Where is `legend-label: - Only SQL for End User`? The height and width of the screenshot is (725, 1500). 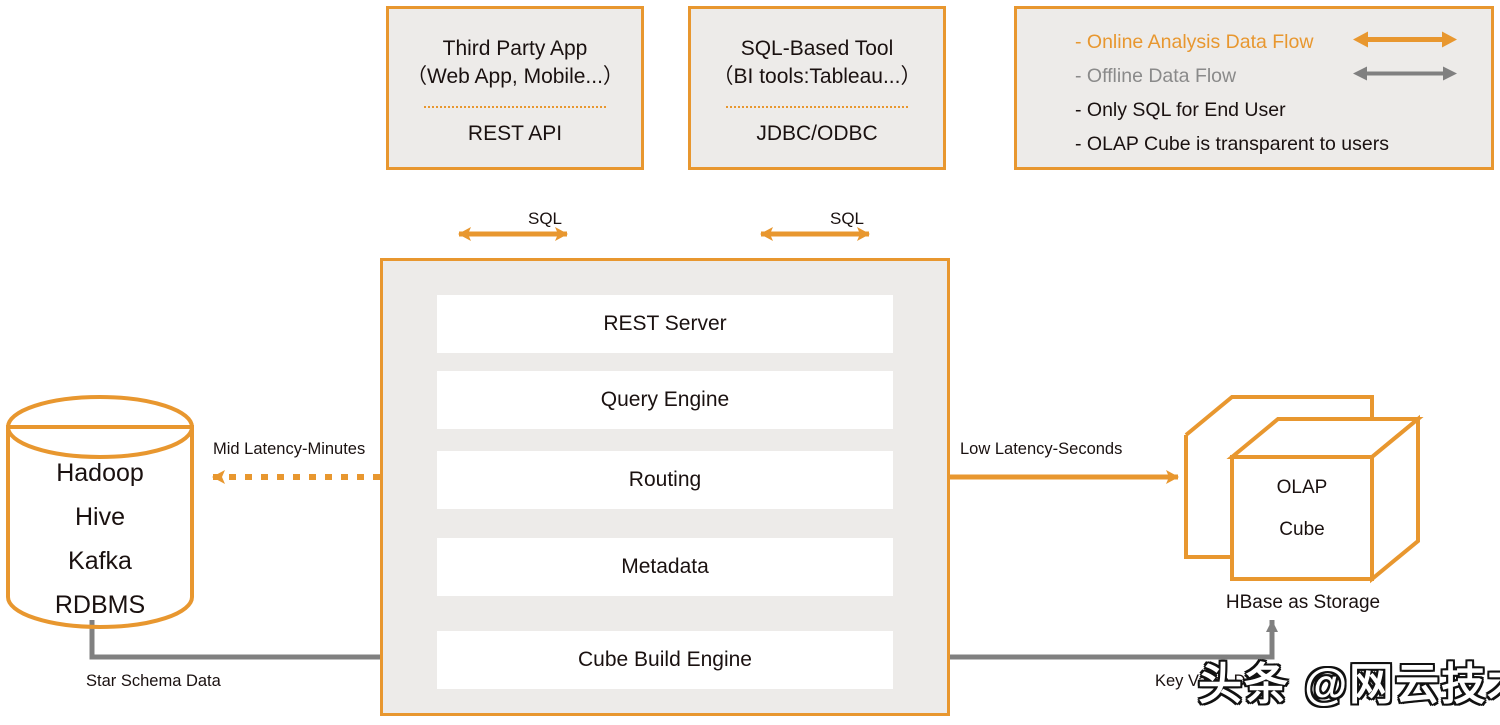
legend-label: - Only SQL for End User is located at coordinates (1180, 109).